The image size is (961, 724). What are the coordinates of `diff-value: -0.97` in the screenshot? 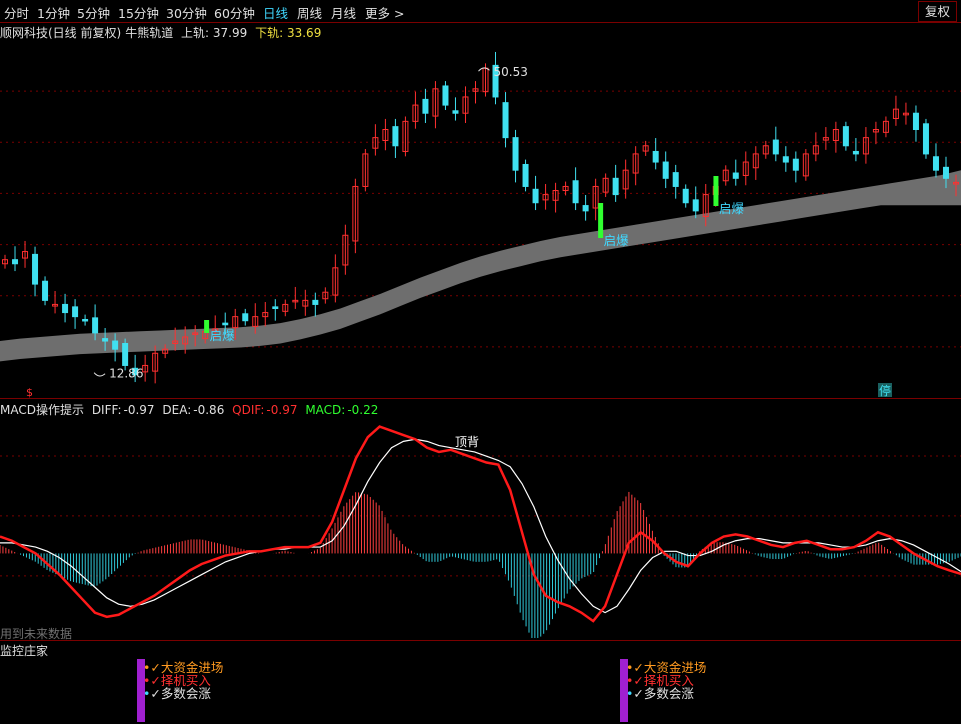 It's located at (139, 410).